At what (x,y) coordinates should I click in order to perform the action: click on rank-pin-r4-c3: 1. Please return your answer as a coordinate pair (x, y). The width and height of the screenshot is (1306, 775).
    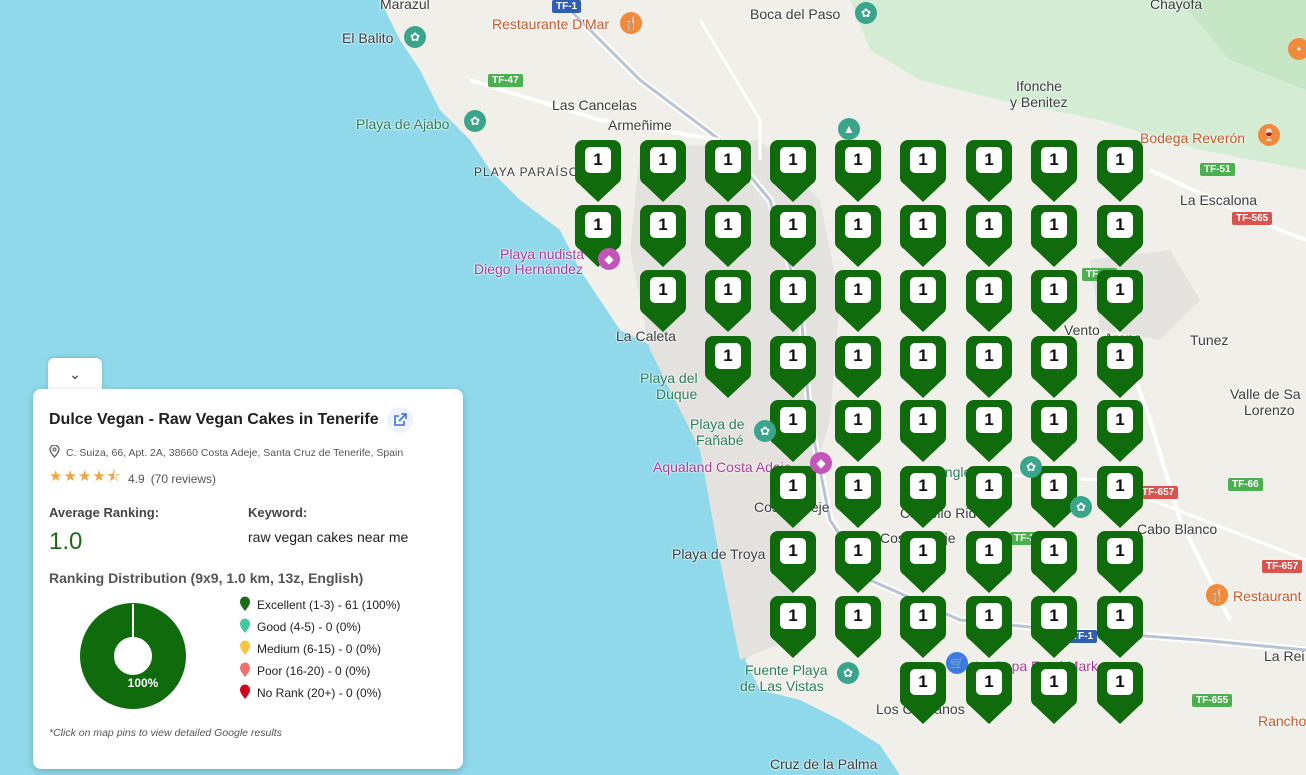
    Looking at the image, I should click on (728, 368).